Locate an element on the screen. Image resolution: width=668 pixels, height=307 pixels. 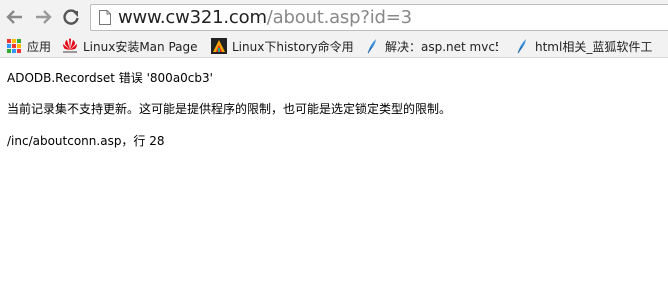
colorful-favicon-icon is located at coordinates (219, 46).